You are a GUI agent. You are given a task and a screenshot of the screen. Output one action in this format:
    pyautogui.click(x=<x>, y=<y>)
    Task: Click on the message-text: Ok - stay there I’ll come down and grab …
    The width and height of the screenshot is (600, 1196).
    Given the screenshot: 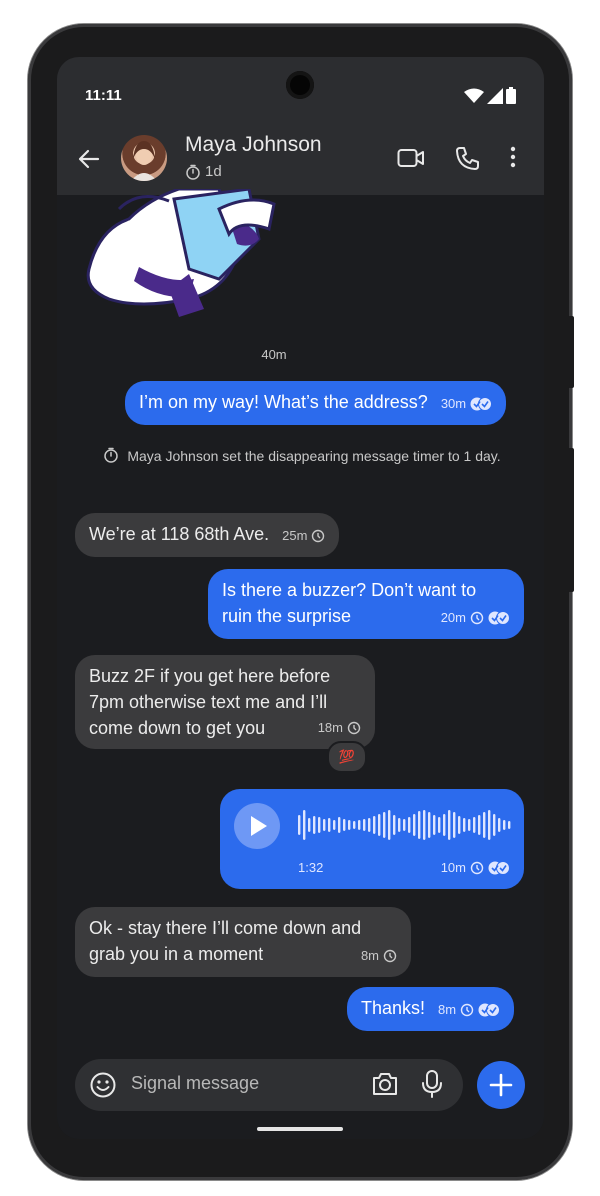 What is the action you would take?
    pyautogui.click(x=225, y=941)
    